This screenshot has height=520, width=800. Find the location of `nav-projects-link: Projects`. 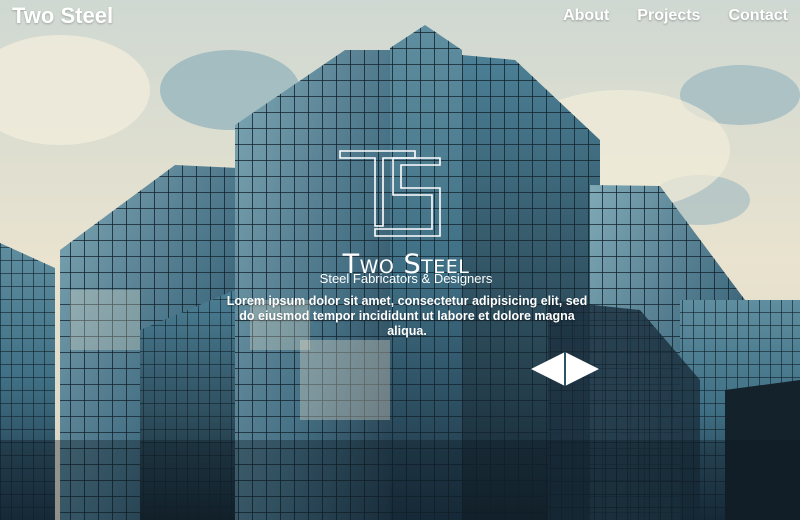

nav-projects-link: Projects is located at coordinates (668, 16).